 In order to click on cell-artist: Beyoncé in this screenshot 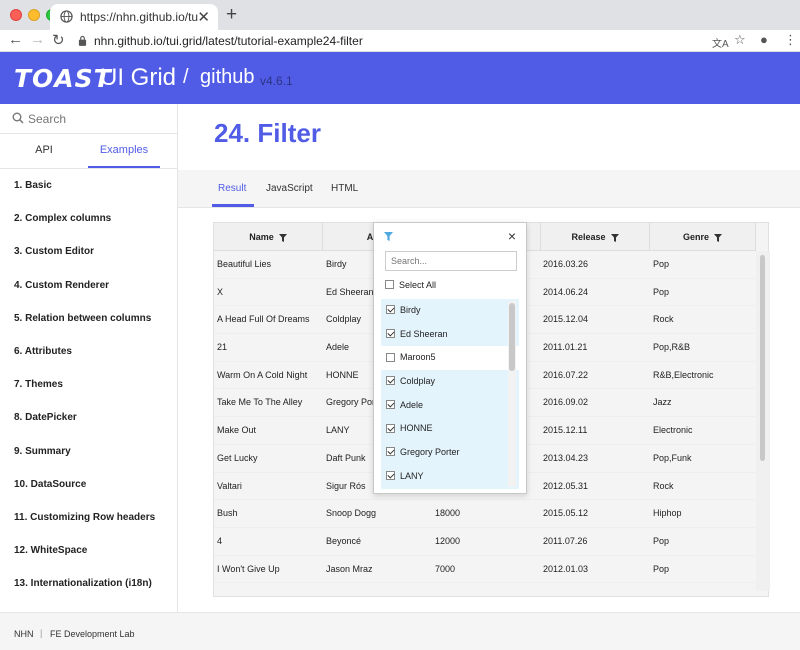, I will do `click(370, 541)`.